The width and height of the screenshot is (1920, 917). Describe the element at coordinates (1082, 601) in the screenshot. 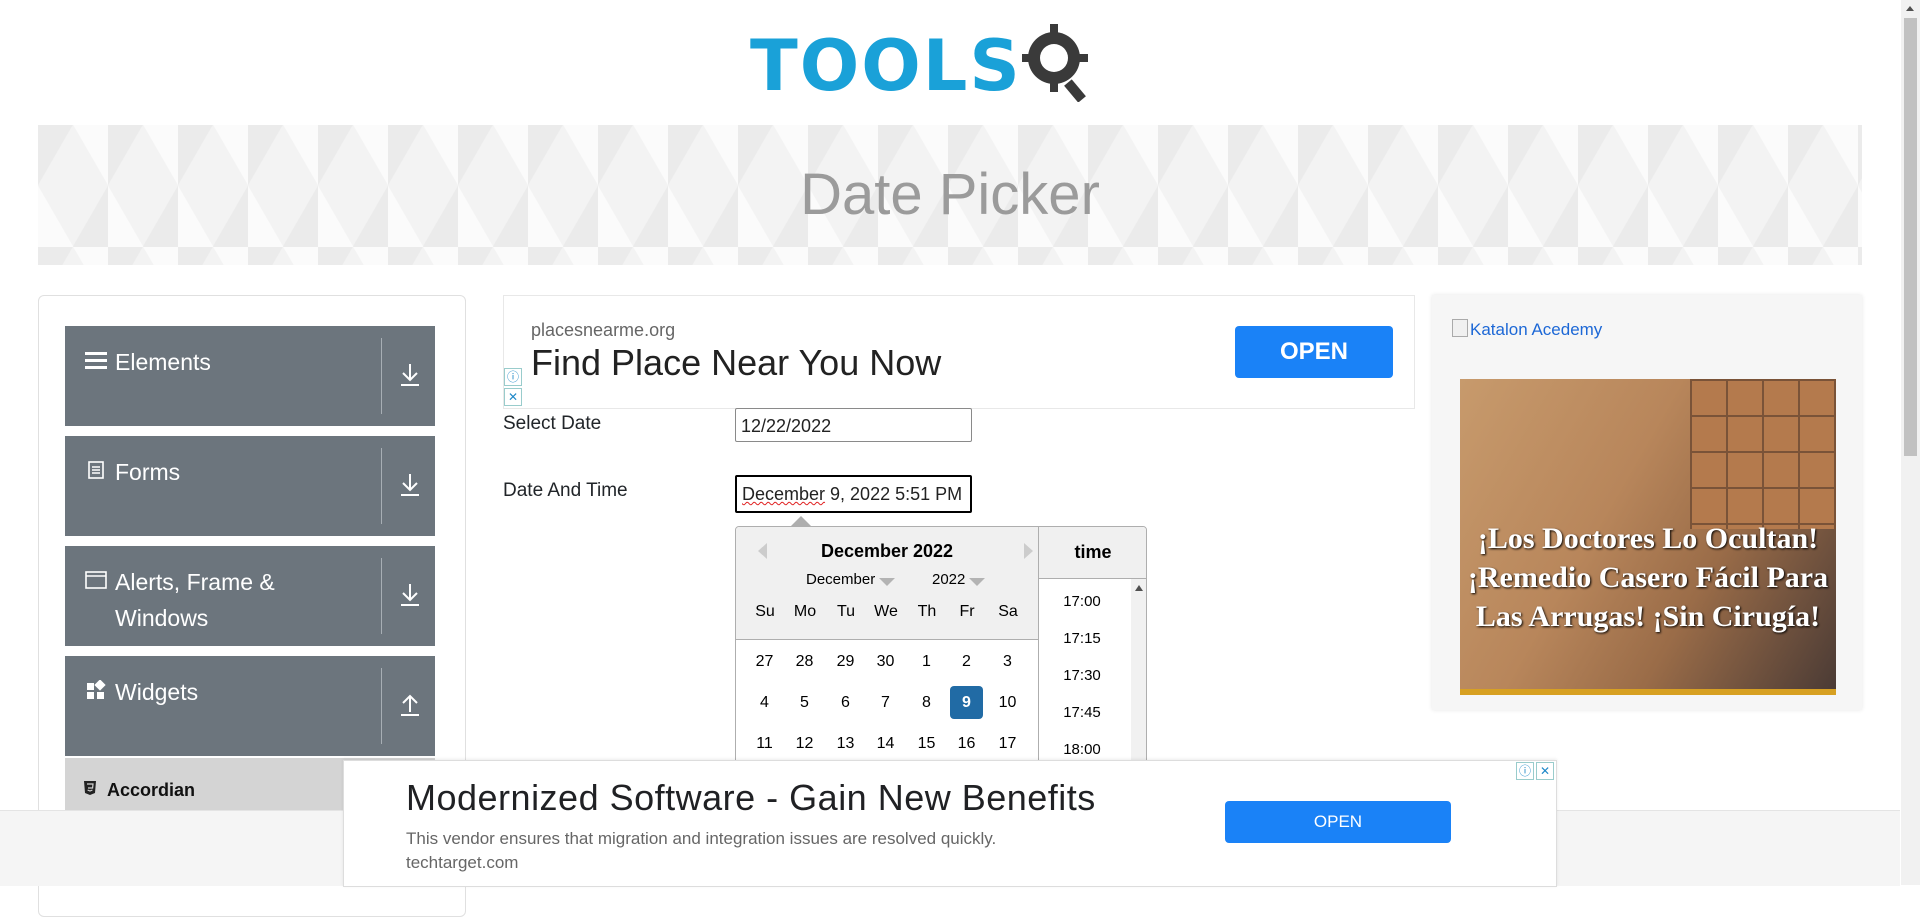

I see `time-option: 17:00` at that location.